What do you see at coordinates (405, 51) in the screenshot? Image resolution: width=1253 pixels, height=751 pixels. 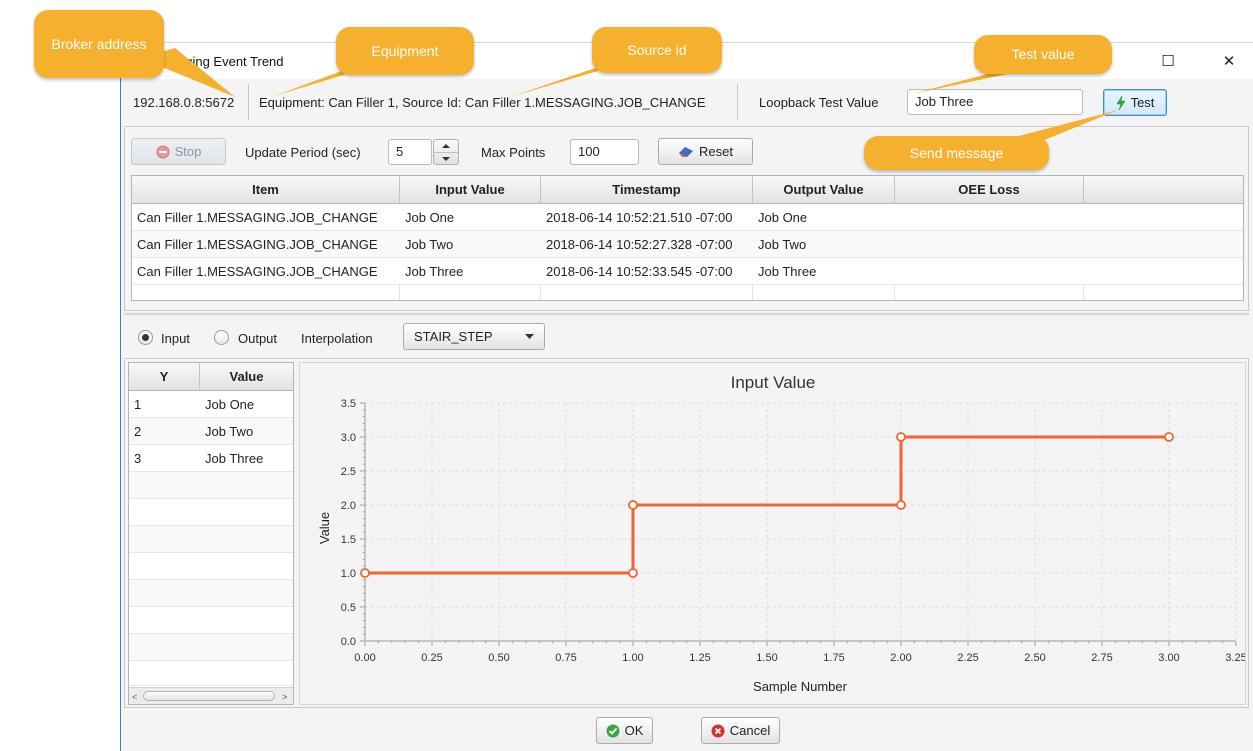 I see `callout-equipment: Equipment` at bounding box center [405, 51].